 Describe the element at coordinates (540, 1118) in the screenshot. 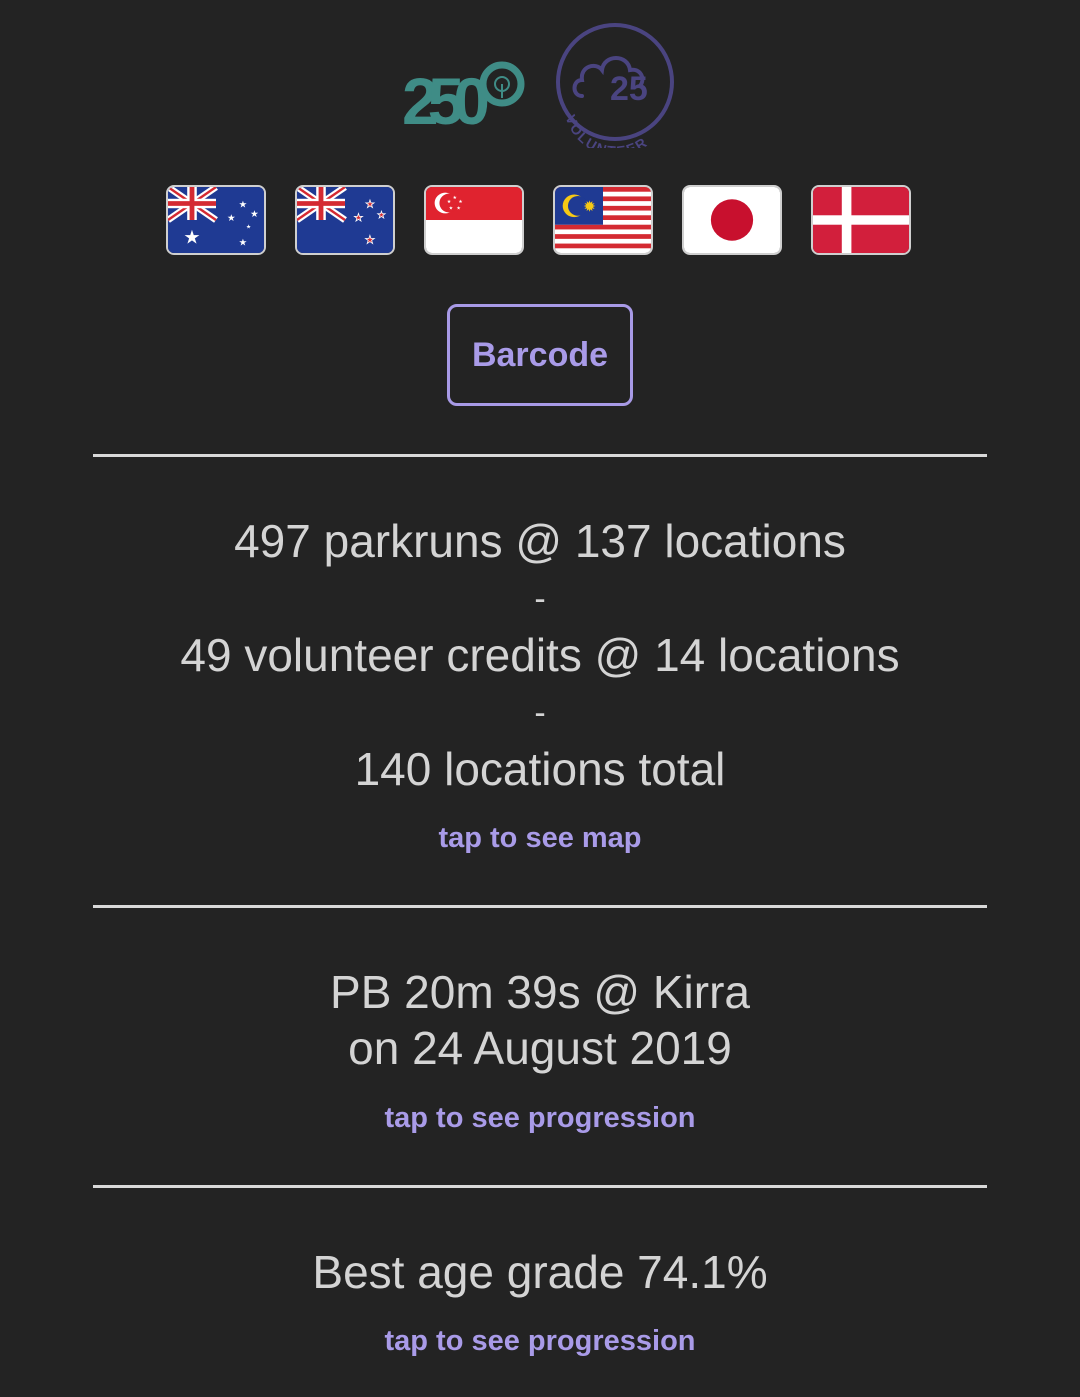

I see `pb-progression-link: tap to see progression` at that location.